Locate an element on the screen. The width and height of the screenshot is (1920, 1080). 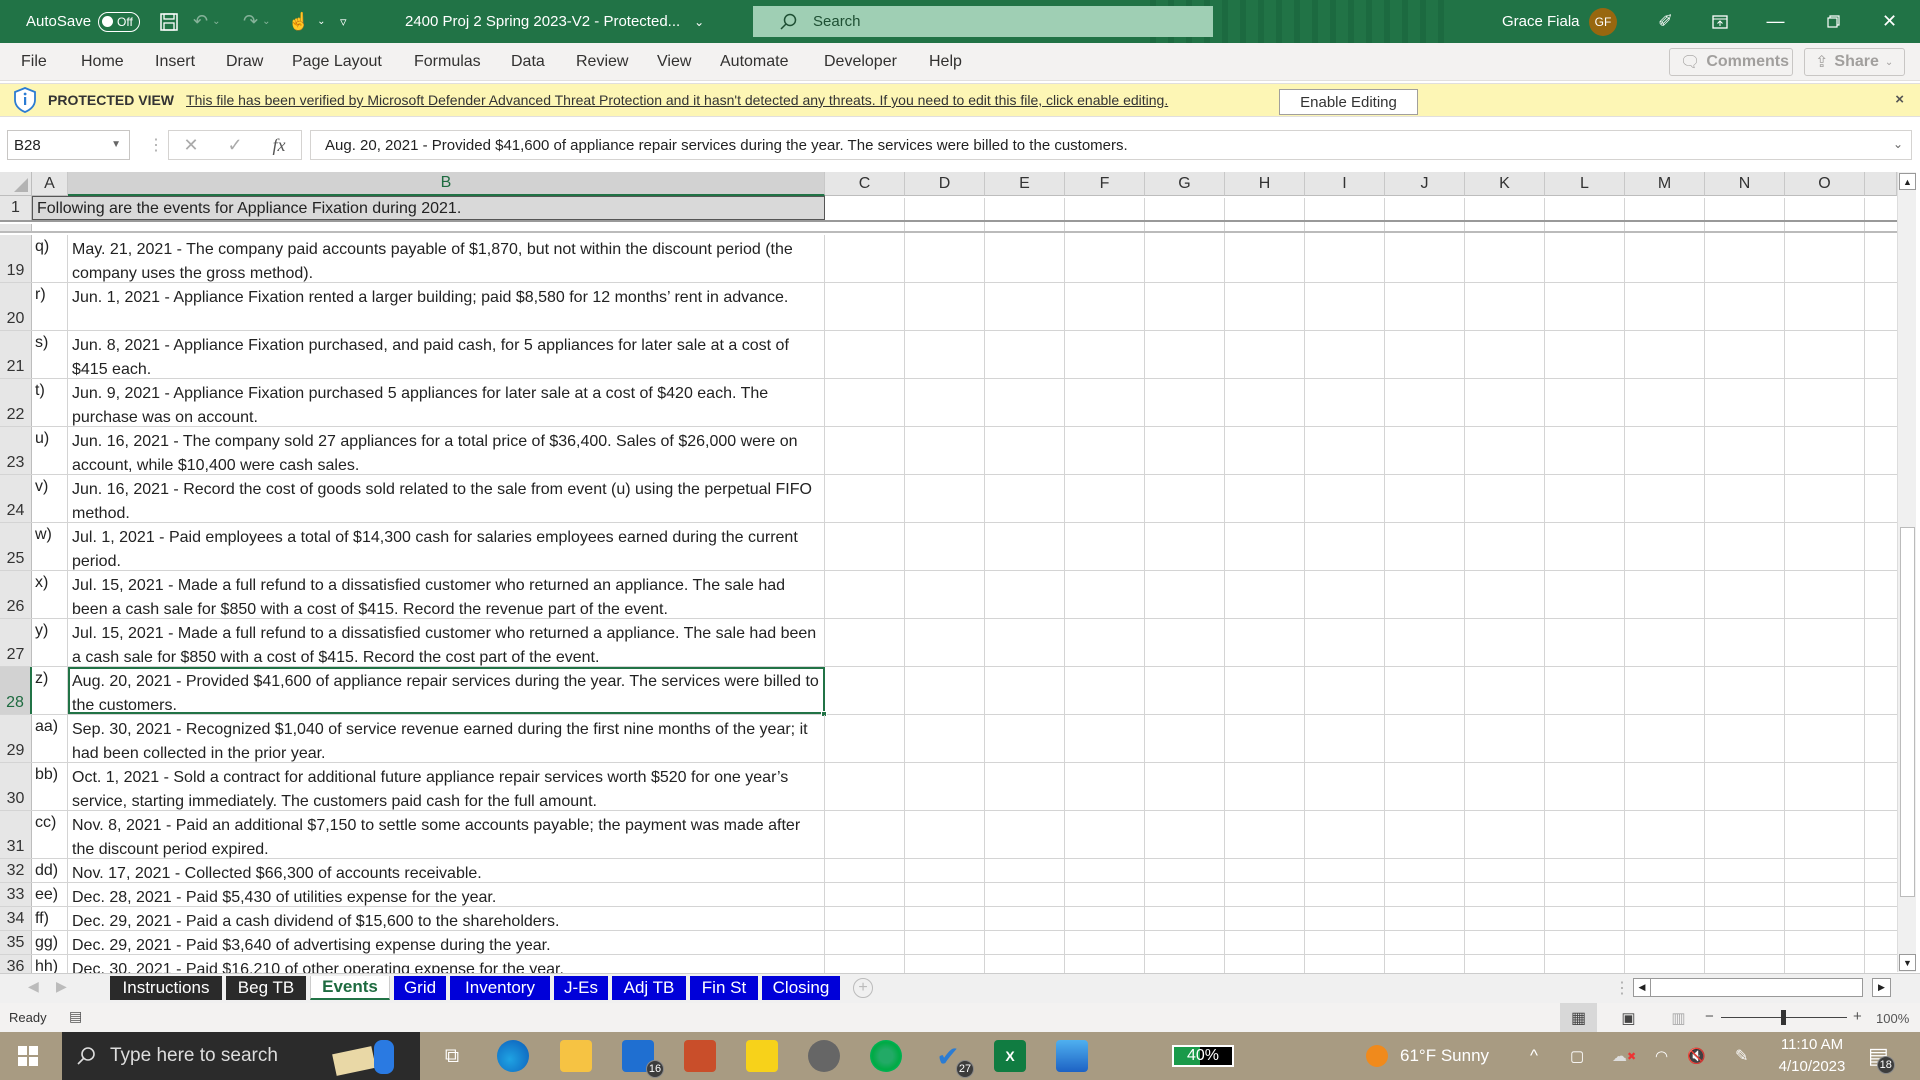
sheet-tab-adj-tb: Adj TB is located at coordinates (649, 988).